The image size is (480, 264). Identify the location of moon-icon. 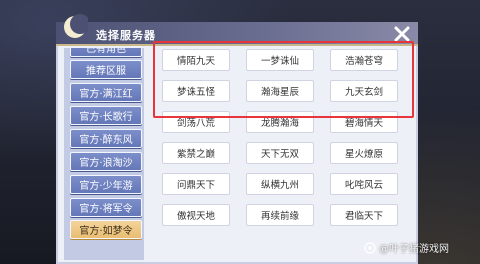
(76, 26).